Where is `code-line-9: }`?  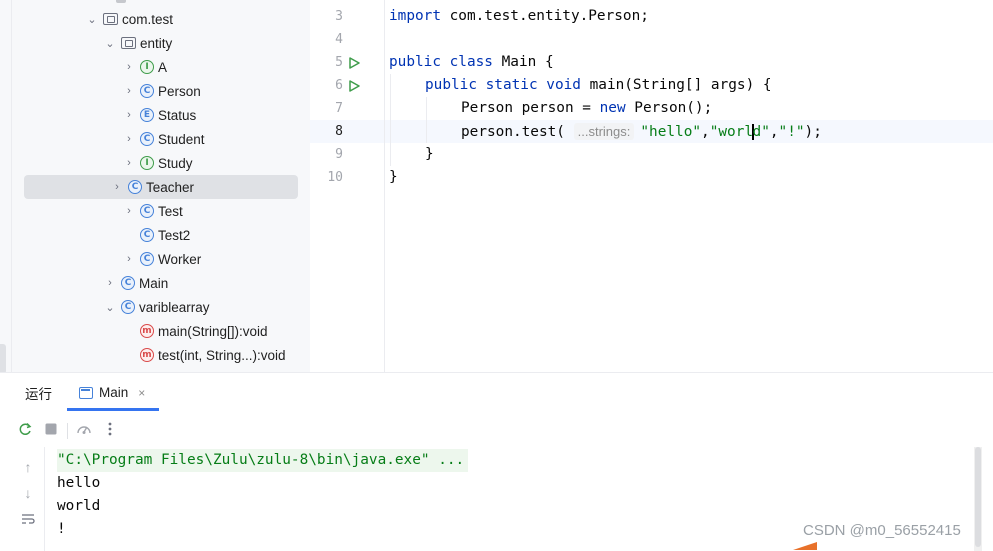 code-line-9: } is located at coordinates (429, 154).